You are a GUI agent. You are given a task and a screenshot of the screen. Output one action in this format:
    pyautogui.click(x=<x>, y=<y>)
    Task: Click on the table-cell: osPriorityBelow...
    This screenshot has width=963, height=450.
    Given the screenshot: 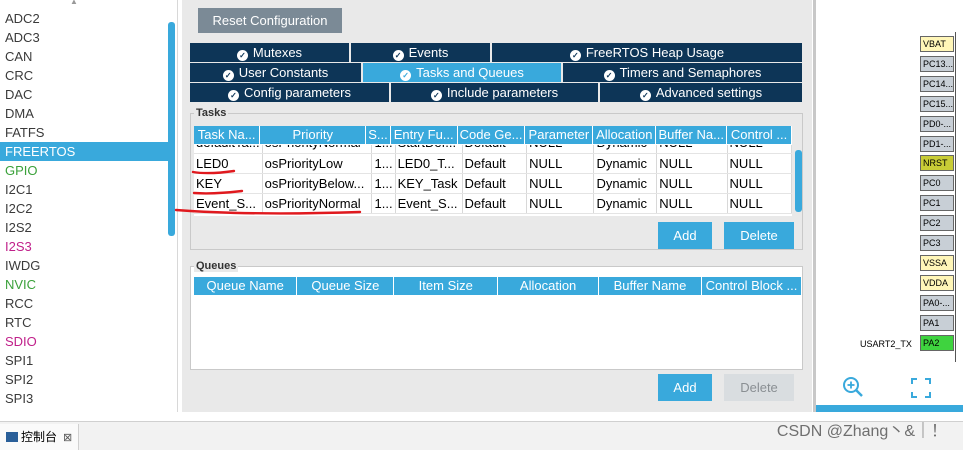 What is the action you would take?
    pyautogui.click(x=317, y=183)
    